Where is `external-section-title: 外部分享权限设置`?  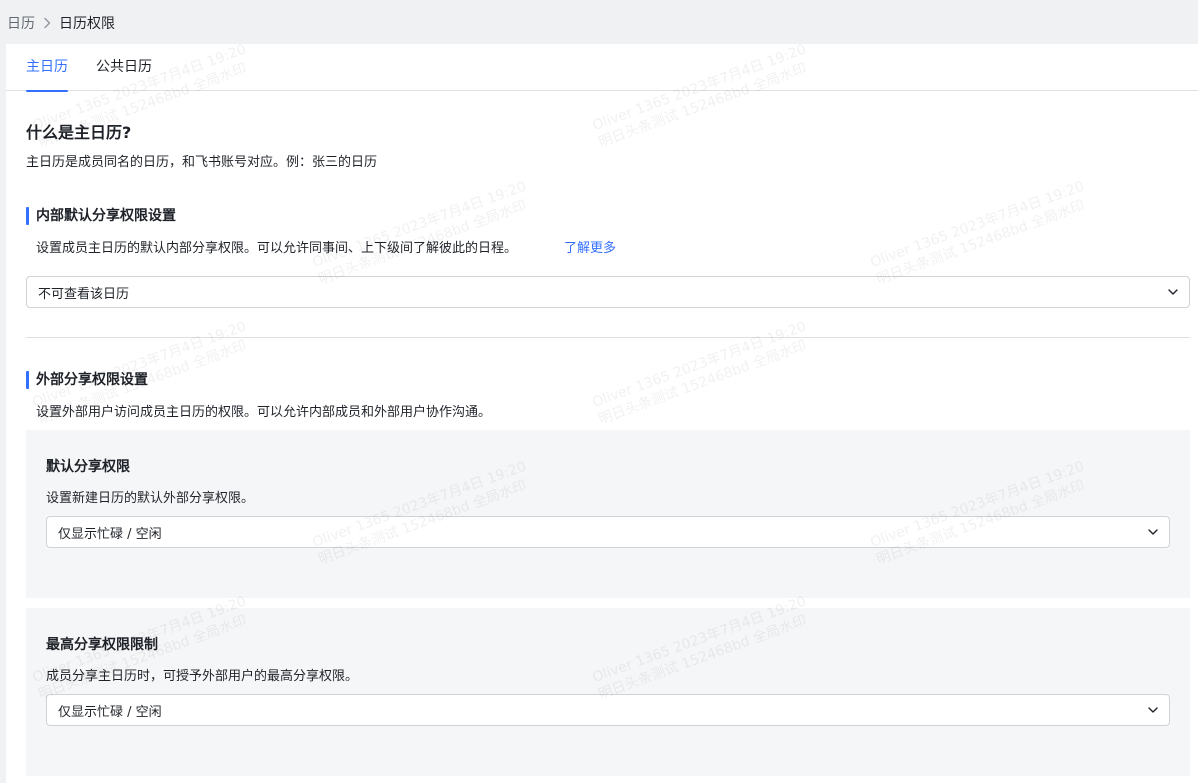
external-section-title: 外部分享权限设置 is located at coordinates (87, 380).